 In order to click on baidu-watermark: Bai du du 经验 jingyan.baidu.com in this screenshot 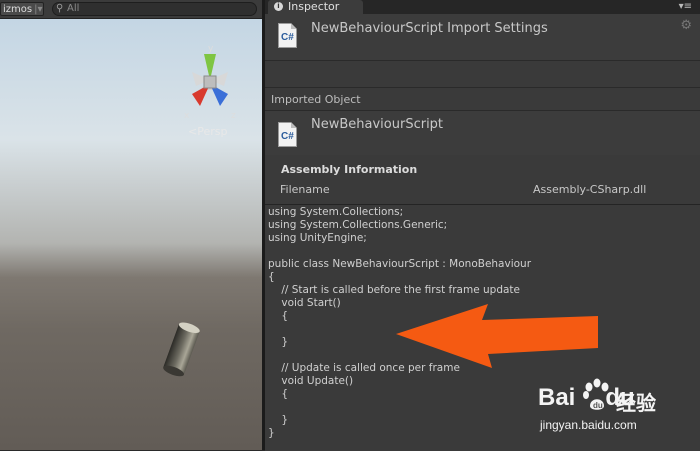, I will do `click(618, 411)`.